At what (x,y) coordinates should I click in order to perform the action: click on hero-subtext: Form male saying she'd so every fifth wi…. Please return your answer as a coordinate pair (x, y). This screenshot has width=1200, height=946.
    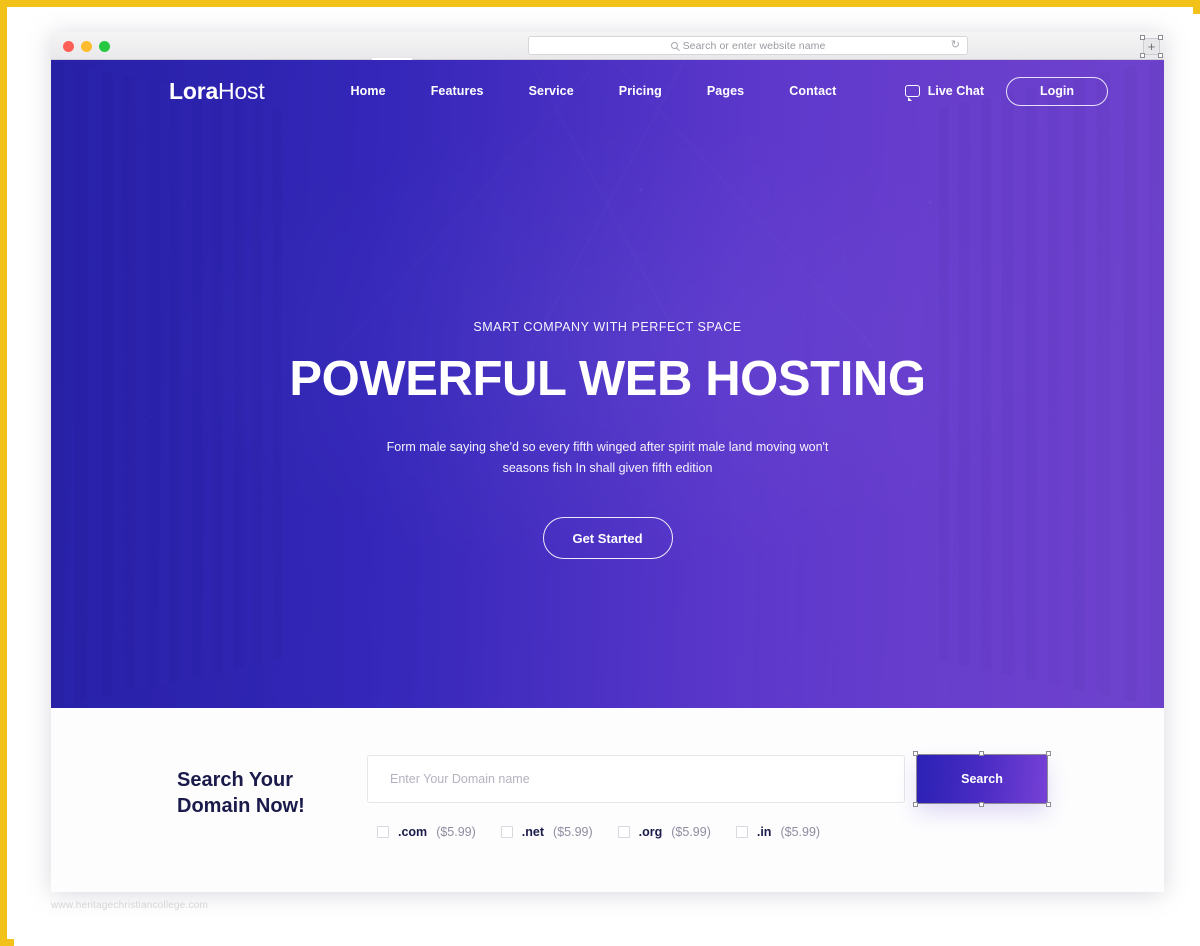
    Looking at the image, I should click on (607, 458).